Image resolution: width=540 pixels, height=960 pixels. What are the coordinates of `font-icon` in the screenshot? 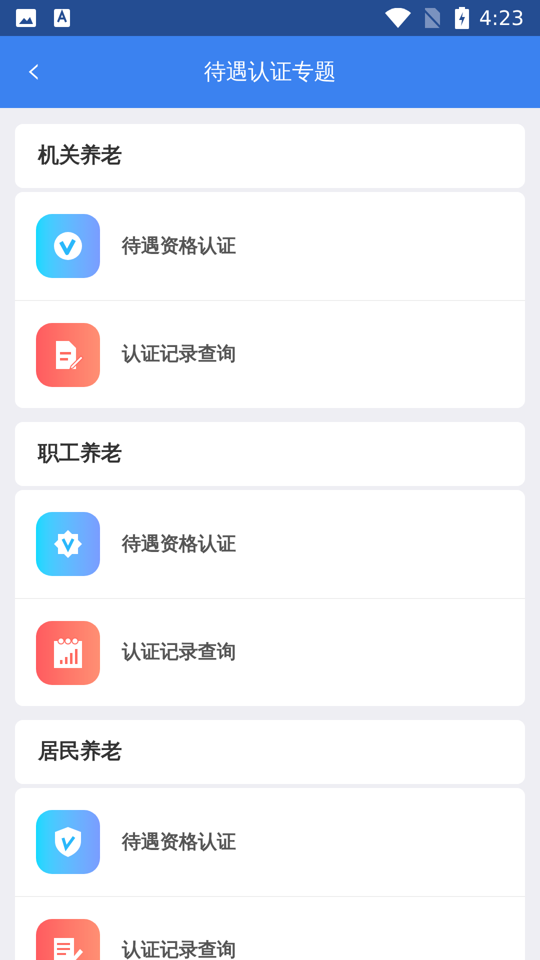 It's located at (62, 18).